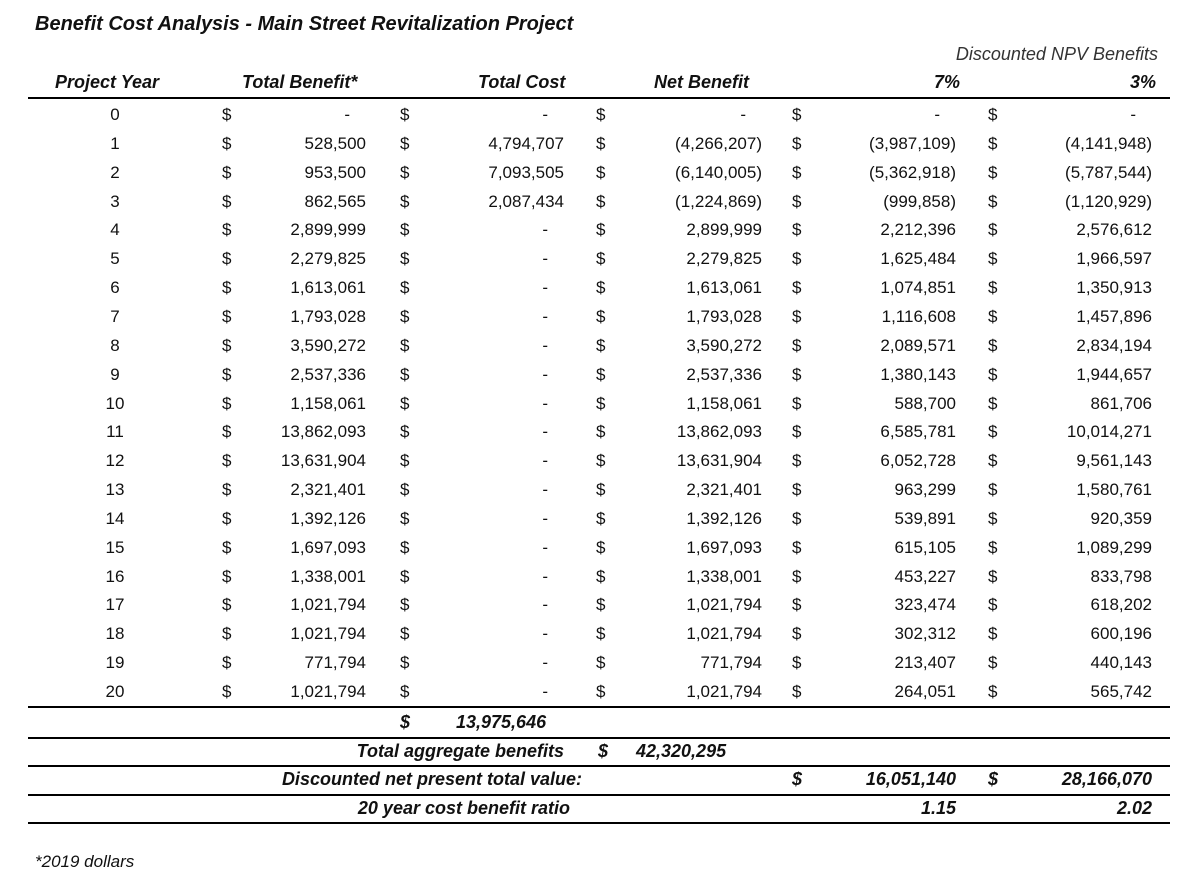  What do you see at coordinates (501, 722) in the screenshot?
I see `total-cost-value: 13,975,646` at bounding box center [501, 722].